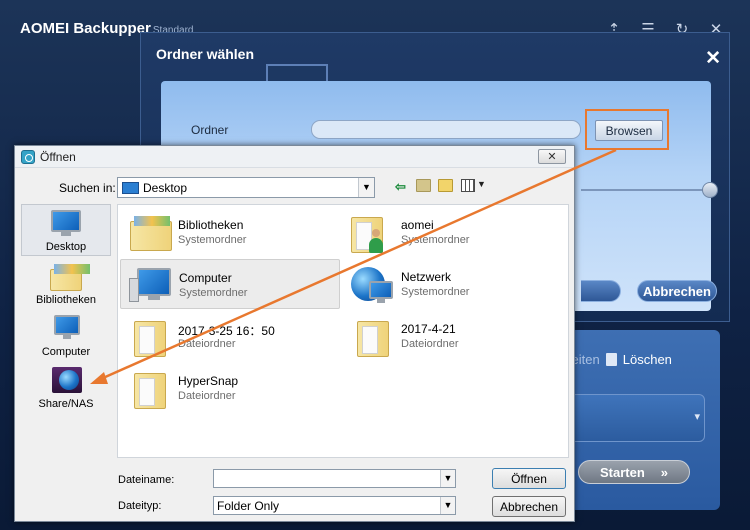 Image resolution: width=750 pixels, height=530 pixels. What do you see at coordinates (66, 247) in the screenshot?
I see `place-label: Desktop` at bounding box center [66, 247].